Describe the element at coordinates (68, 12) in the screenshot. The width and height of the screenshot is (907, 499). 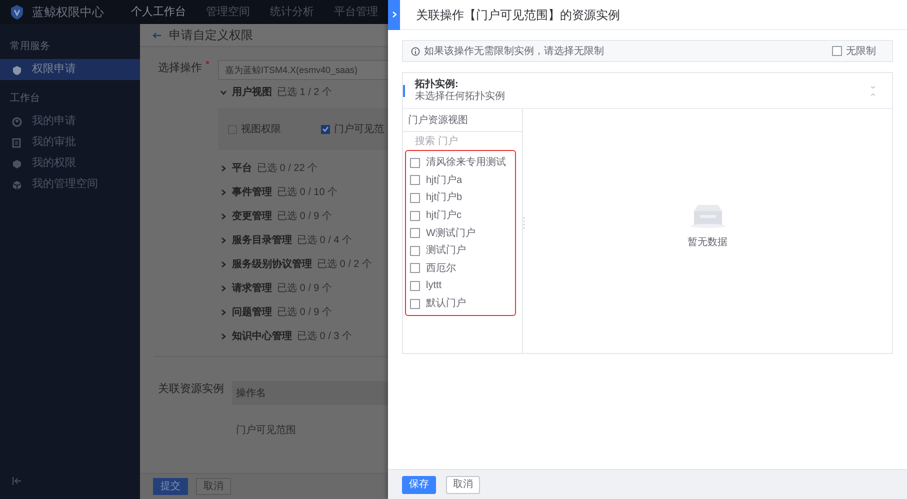
I see `app-title: 蓝鲸权限中心` at that location.